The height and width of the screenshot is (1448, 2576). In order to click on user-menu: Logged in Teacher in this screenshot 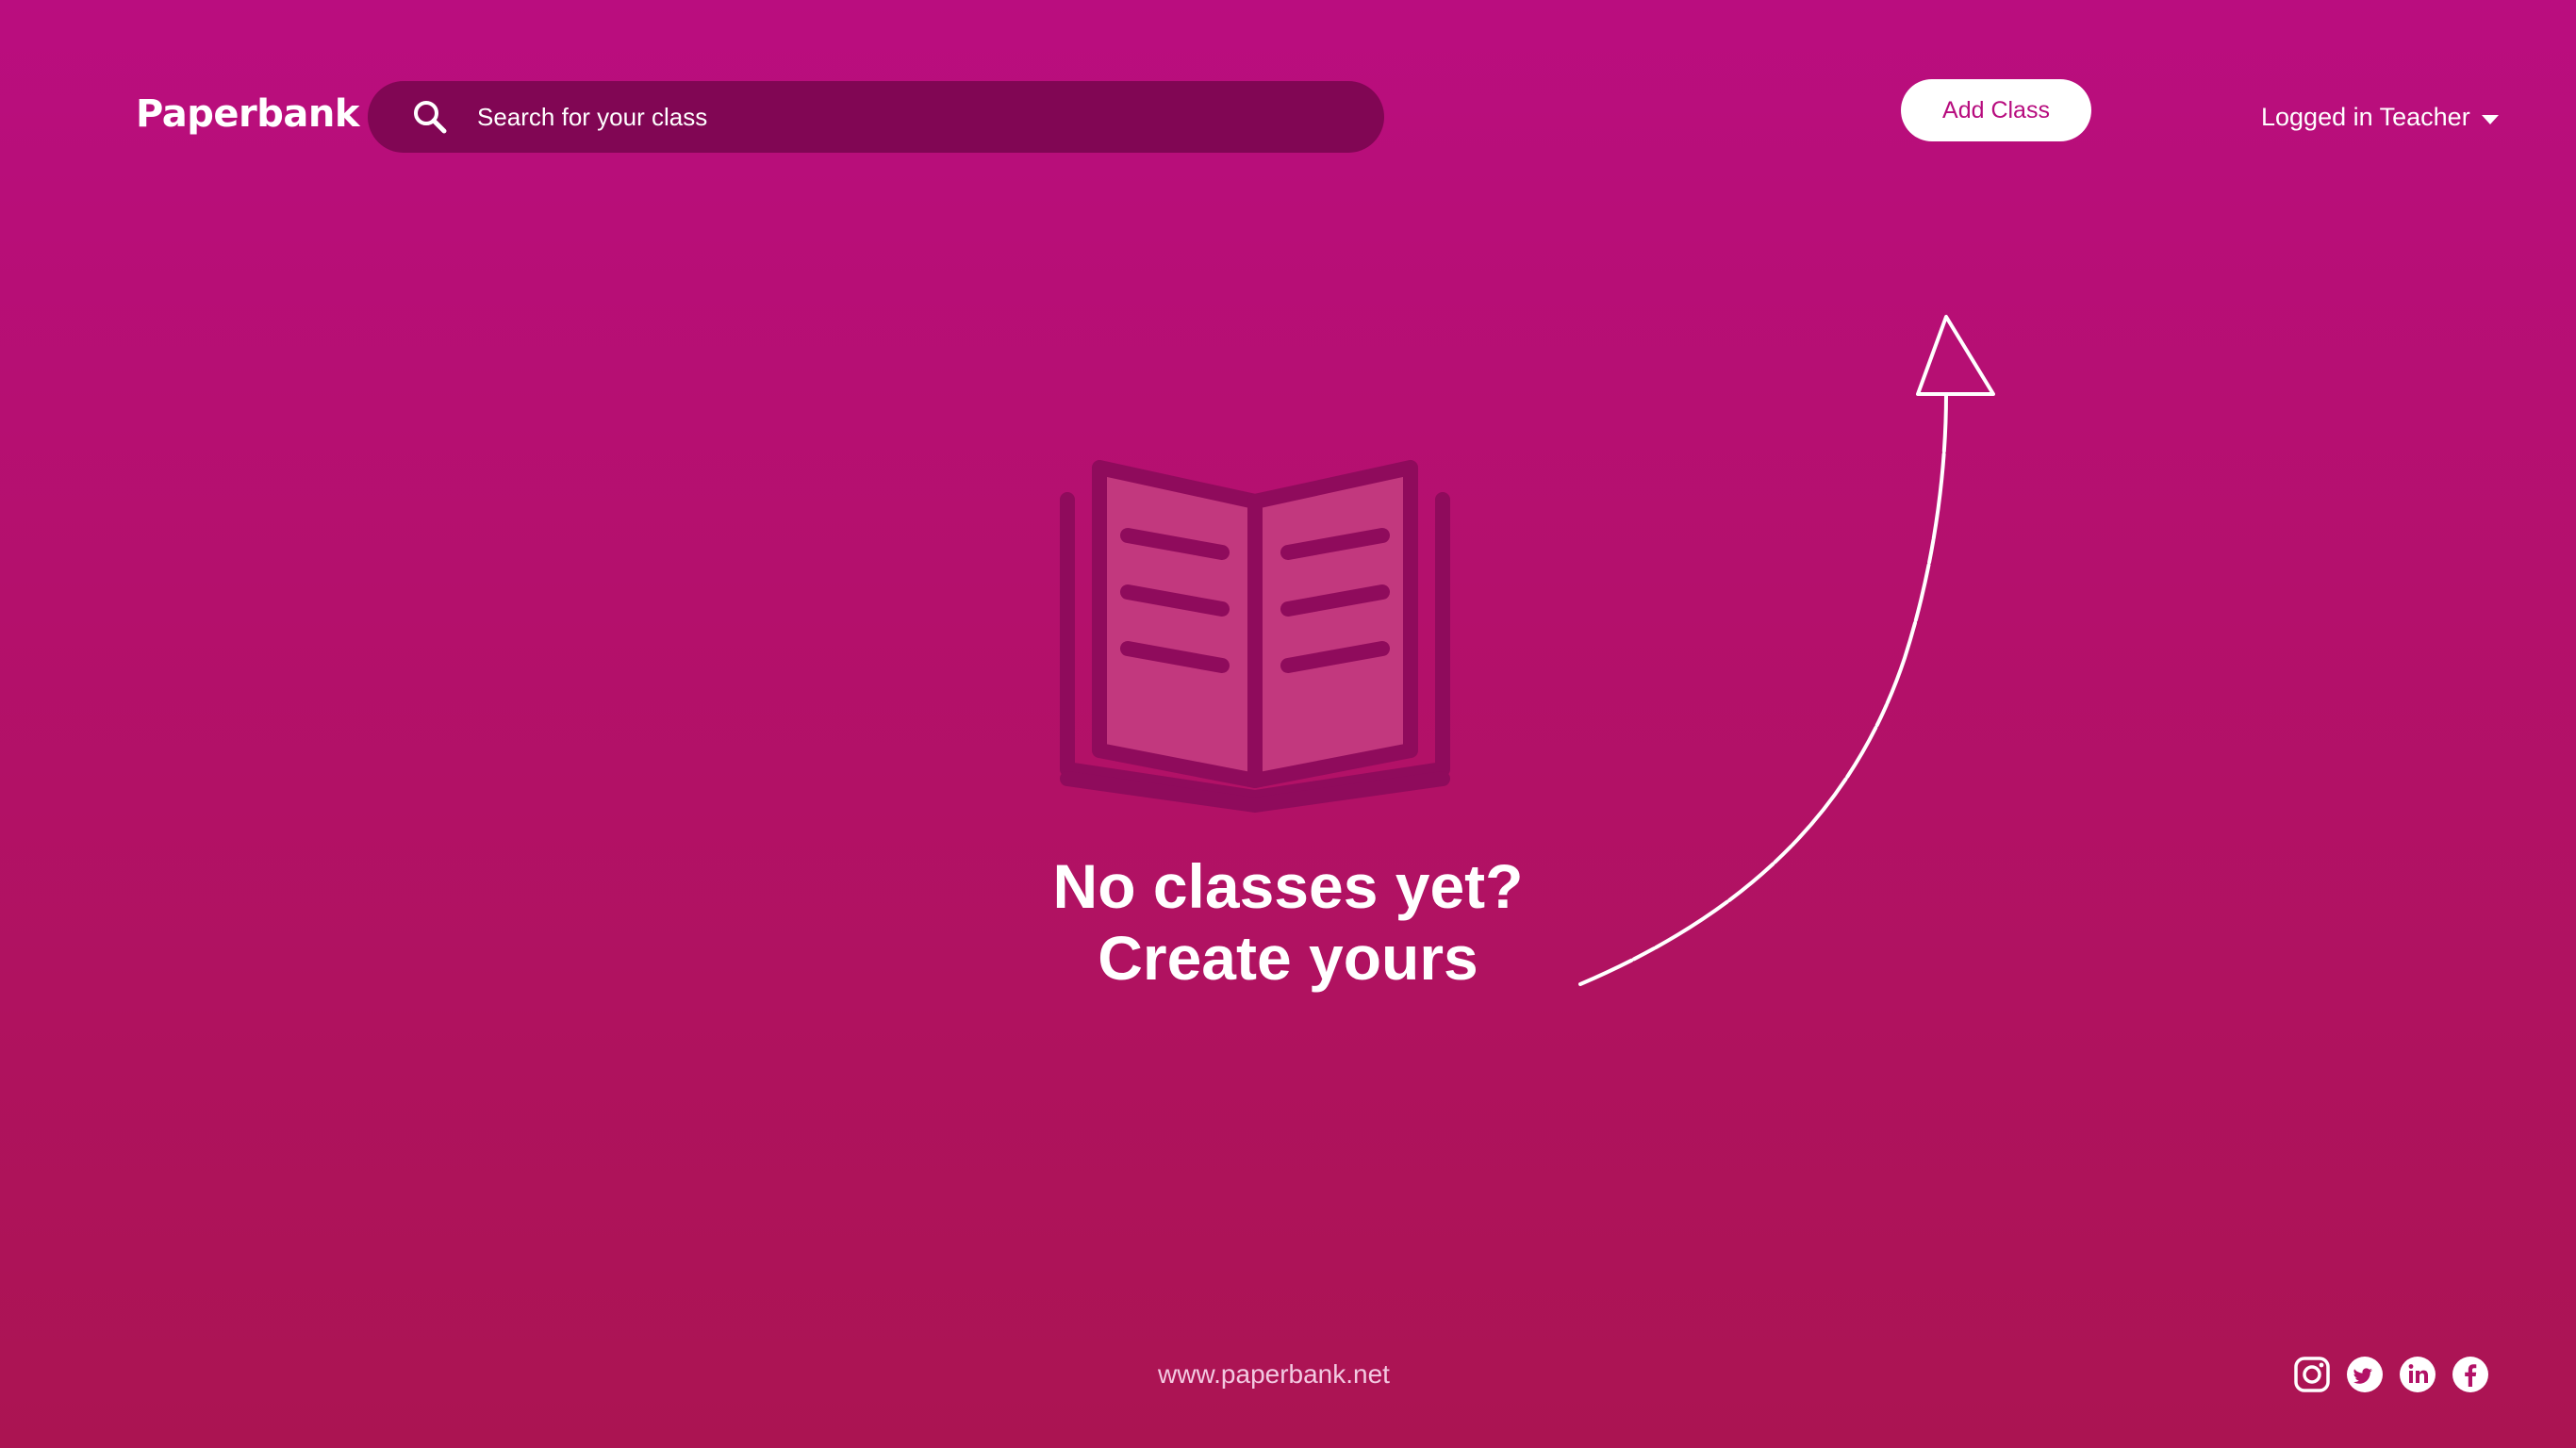, I will do `click(2380, 117)`.